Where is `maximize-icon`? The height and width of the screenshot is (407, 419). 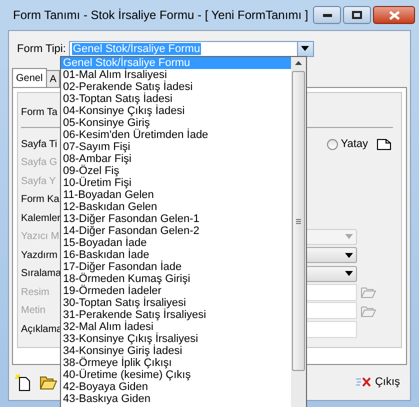 maximize-icon is located at coordinates (357, 15).